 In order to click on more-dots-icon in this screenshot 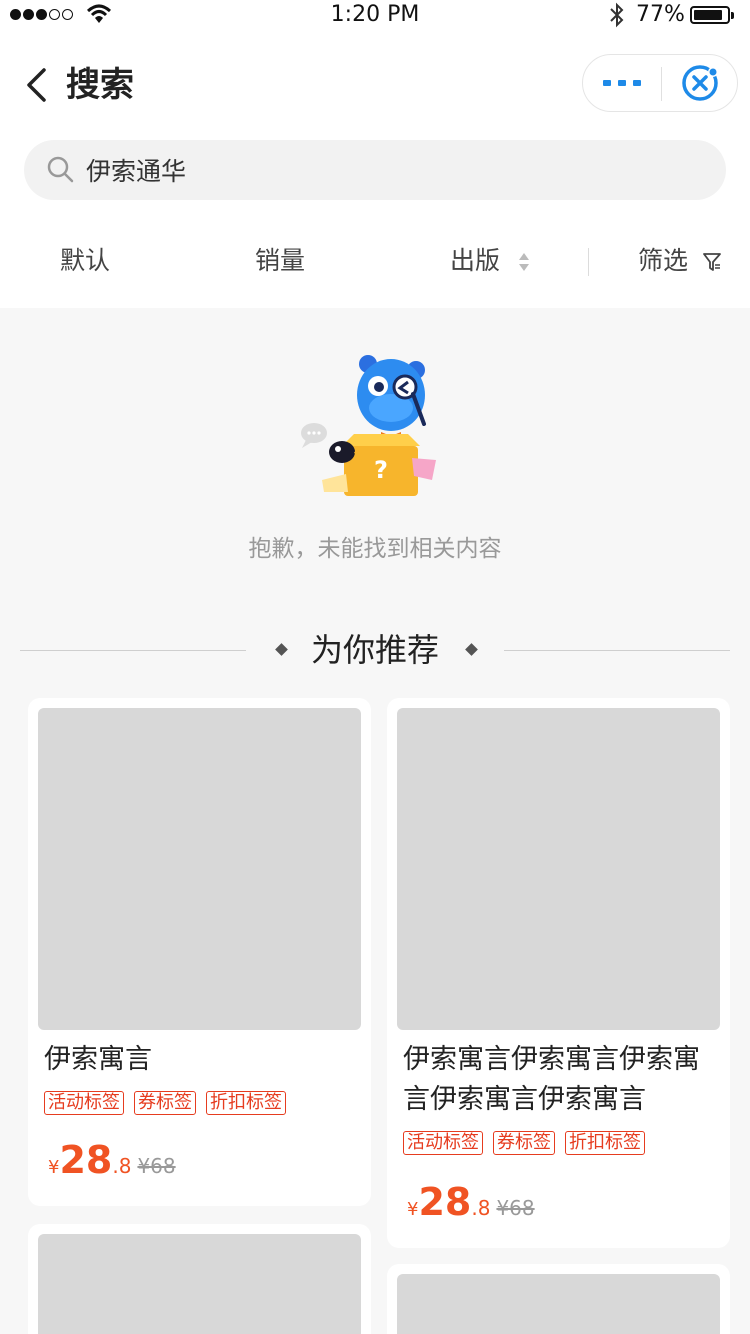, I will do `click(622, 83)`.